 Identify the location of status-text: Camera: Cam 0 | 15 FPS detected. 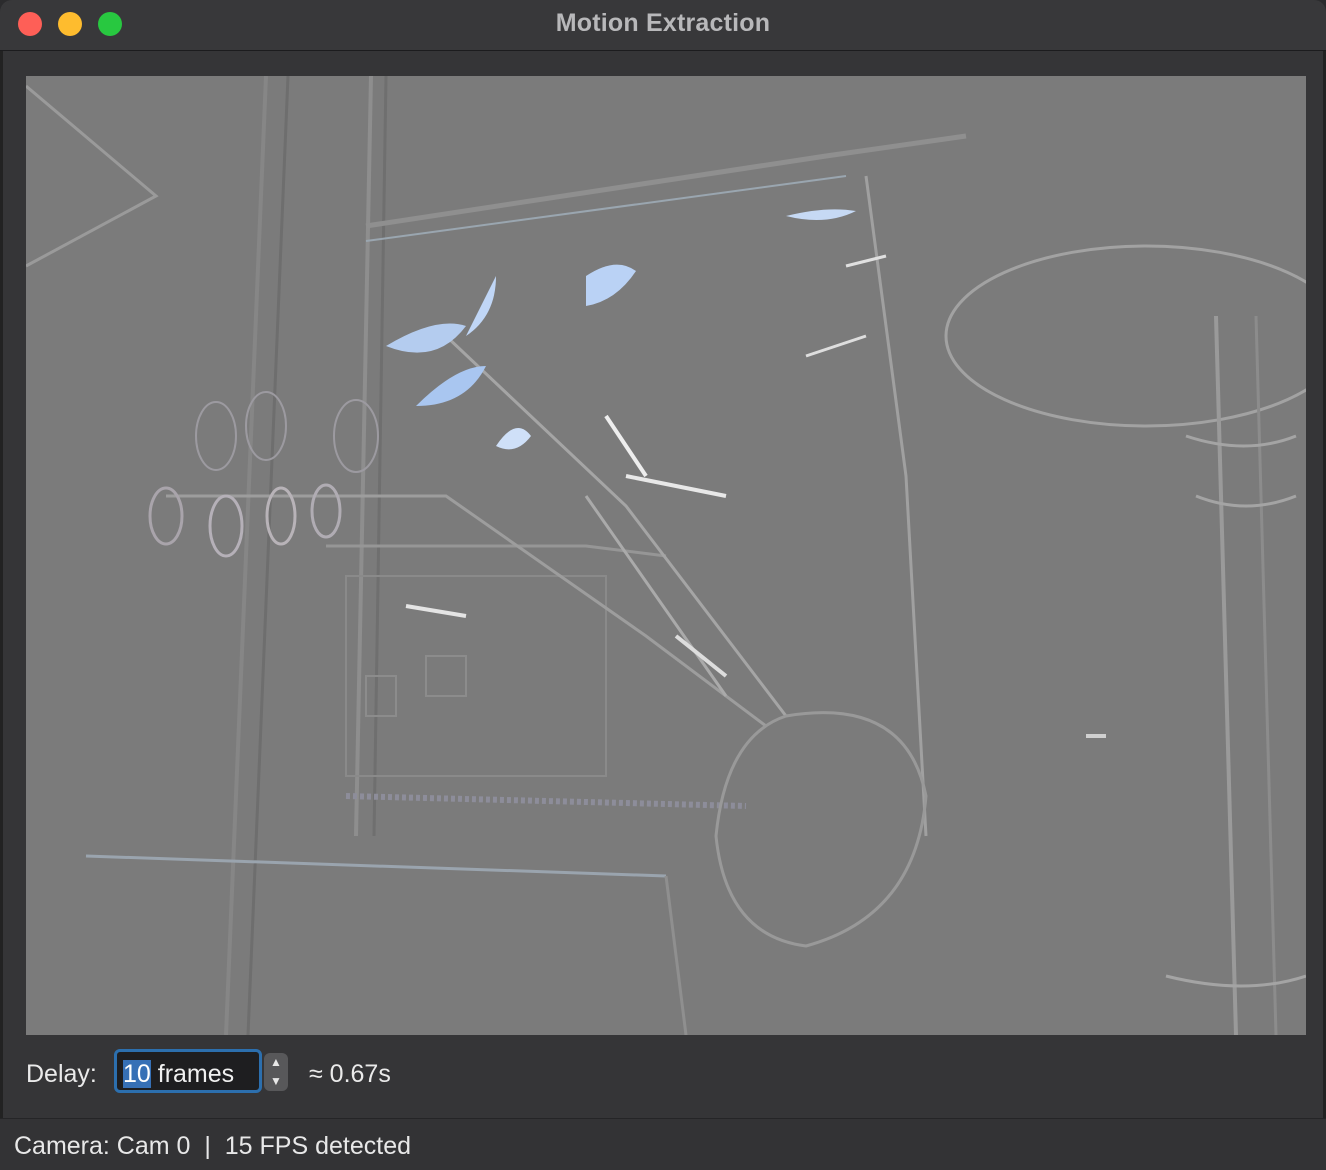
(212, 1146).